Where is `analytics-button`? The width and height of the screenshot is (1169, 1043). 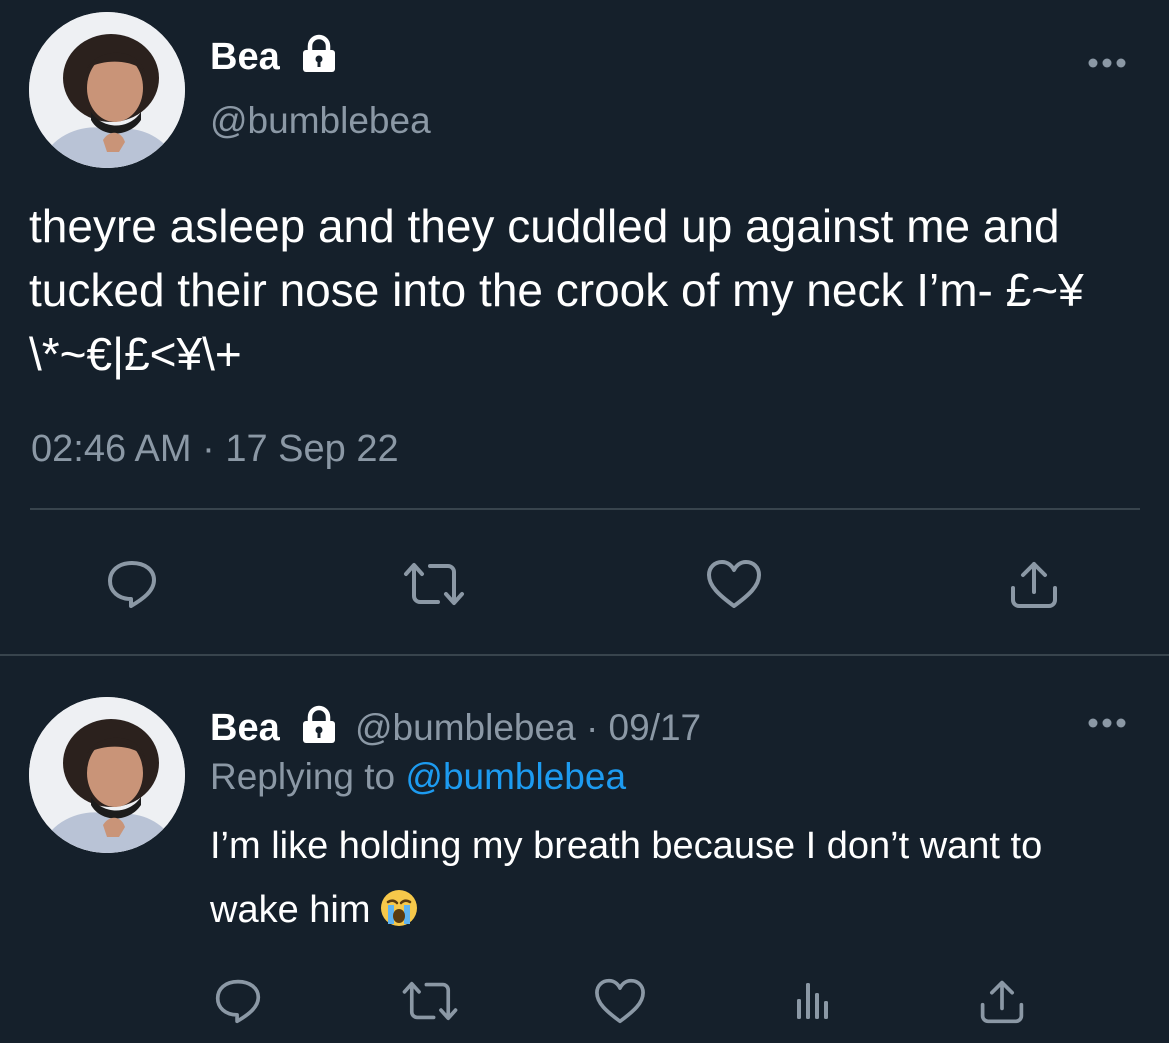
analytics-button is located at coordinates (813, 1001).